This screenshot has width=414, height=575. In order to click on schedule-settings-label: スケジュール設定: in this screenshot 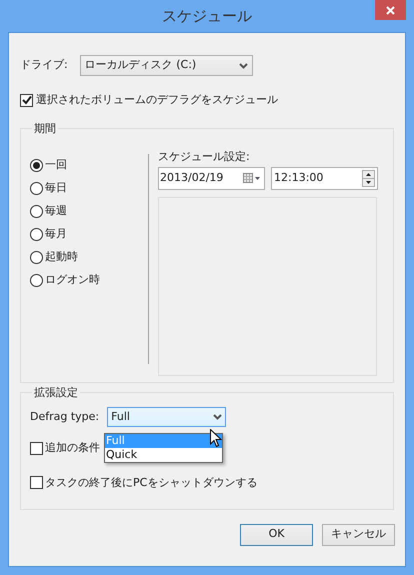, I will do `click(204, 157)`.